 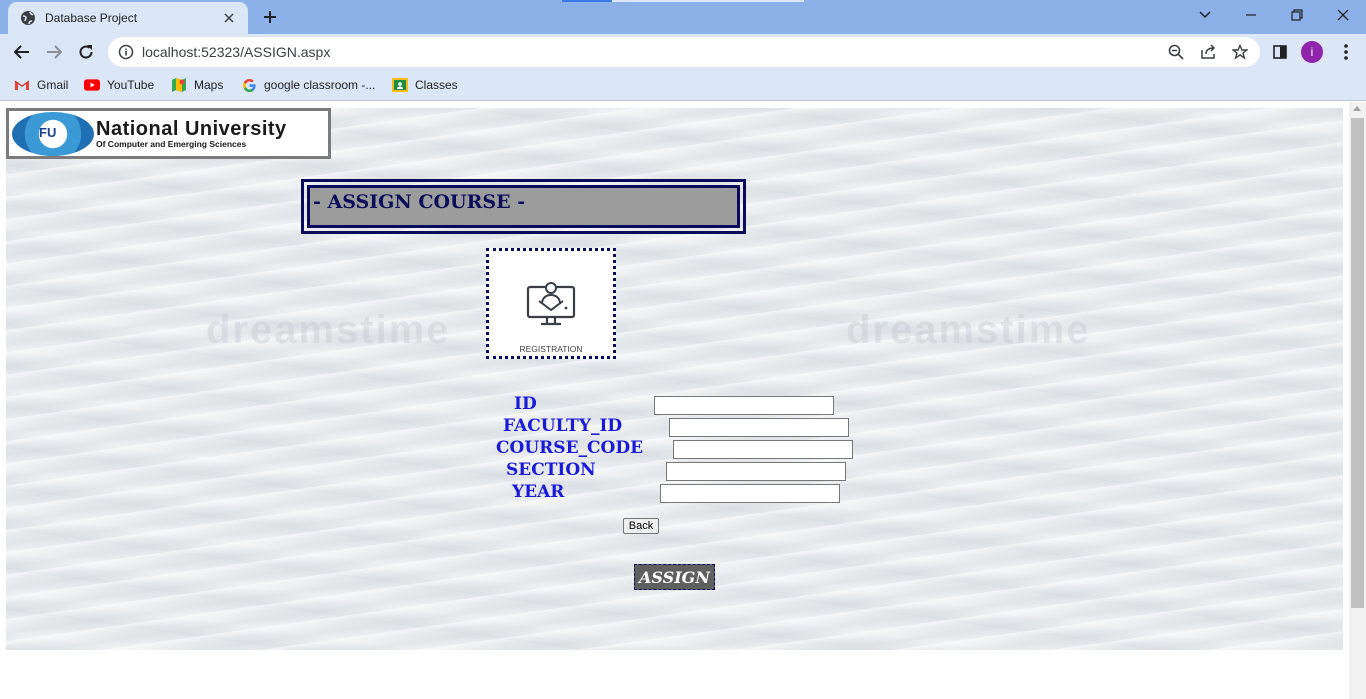 I want to click on section-label: SECTION, so click(x=551, y=470).